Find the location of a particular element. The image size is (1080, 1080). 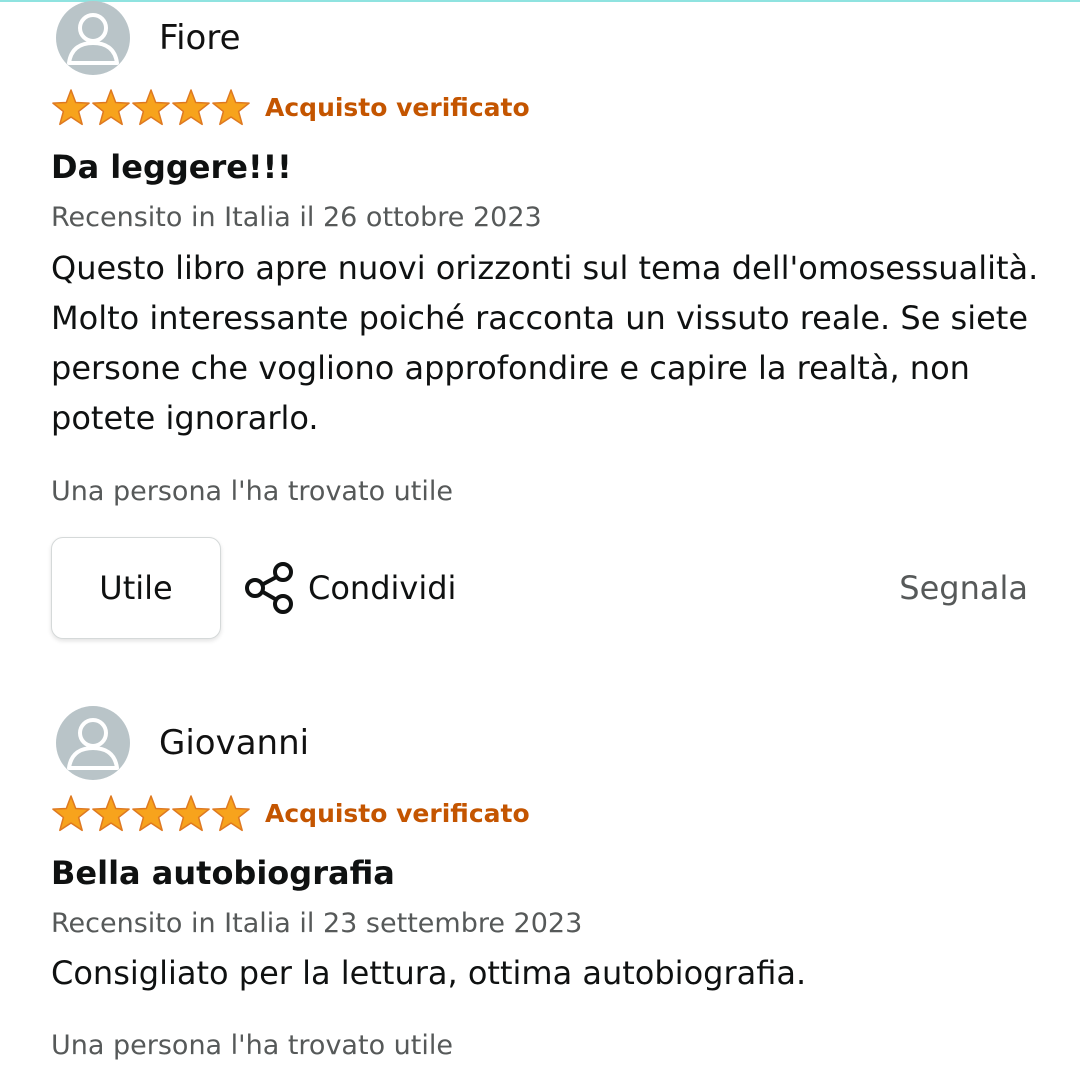

review-date: Recensito in Italia il 26 ottobre 2023 is located at coordinates (296, 217).